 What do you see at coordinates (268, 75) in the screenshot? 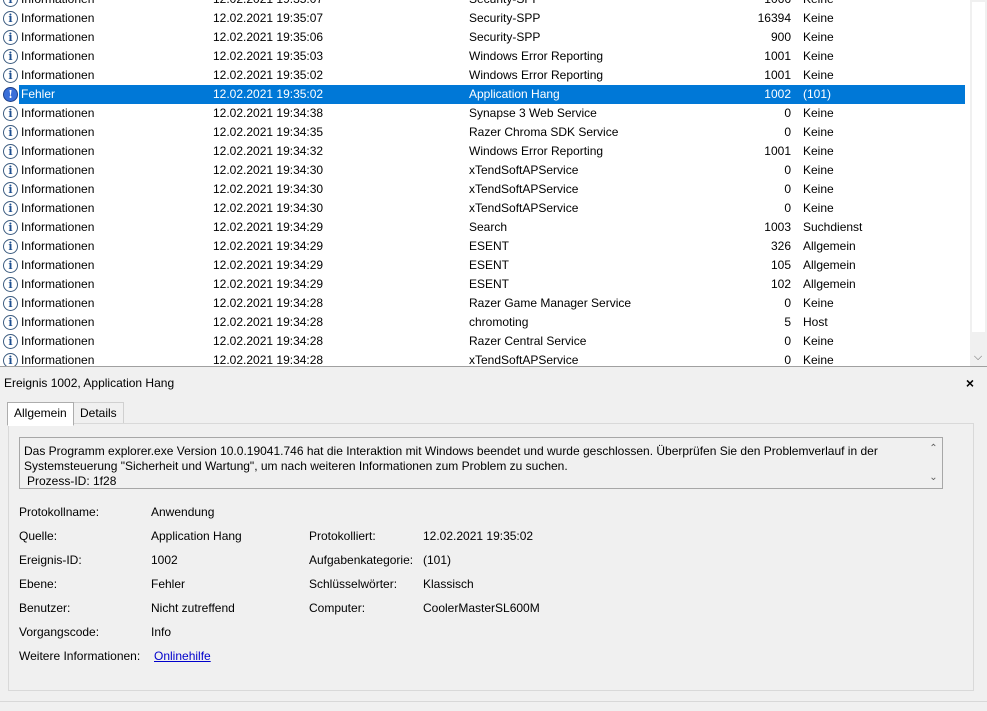
I see `event-date: 12.02.2021 19:35:02` at bounding box center [268, 75].